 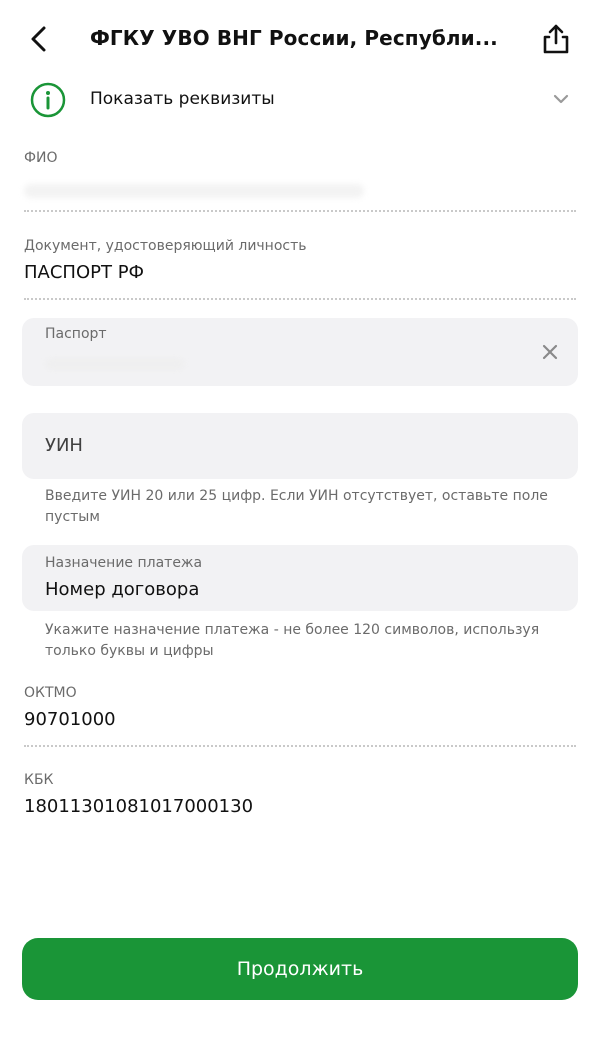 What do you see at coordinates (48, 100) in the screenshot?
I see `info-icon` at bounding box center [48, 100].